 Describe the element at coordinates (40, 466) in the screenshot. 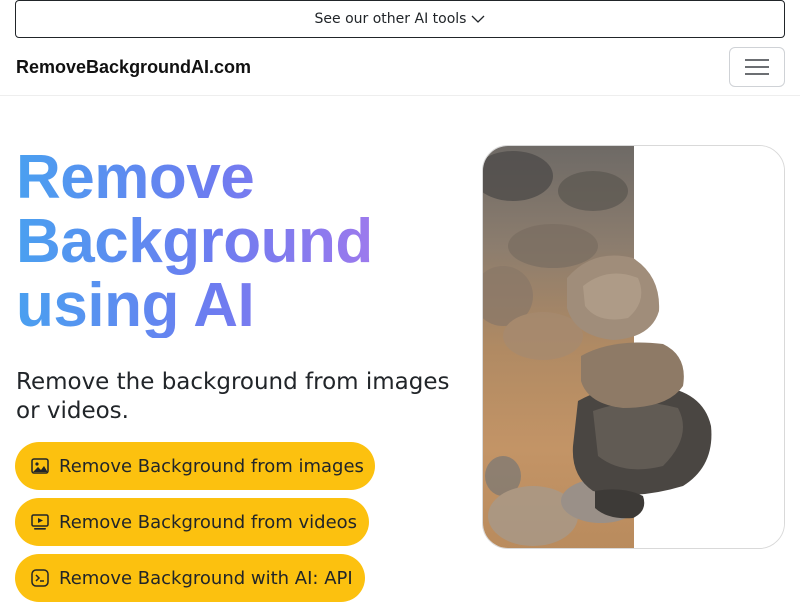

I see `image-icon` at that location.